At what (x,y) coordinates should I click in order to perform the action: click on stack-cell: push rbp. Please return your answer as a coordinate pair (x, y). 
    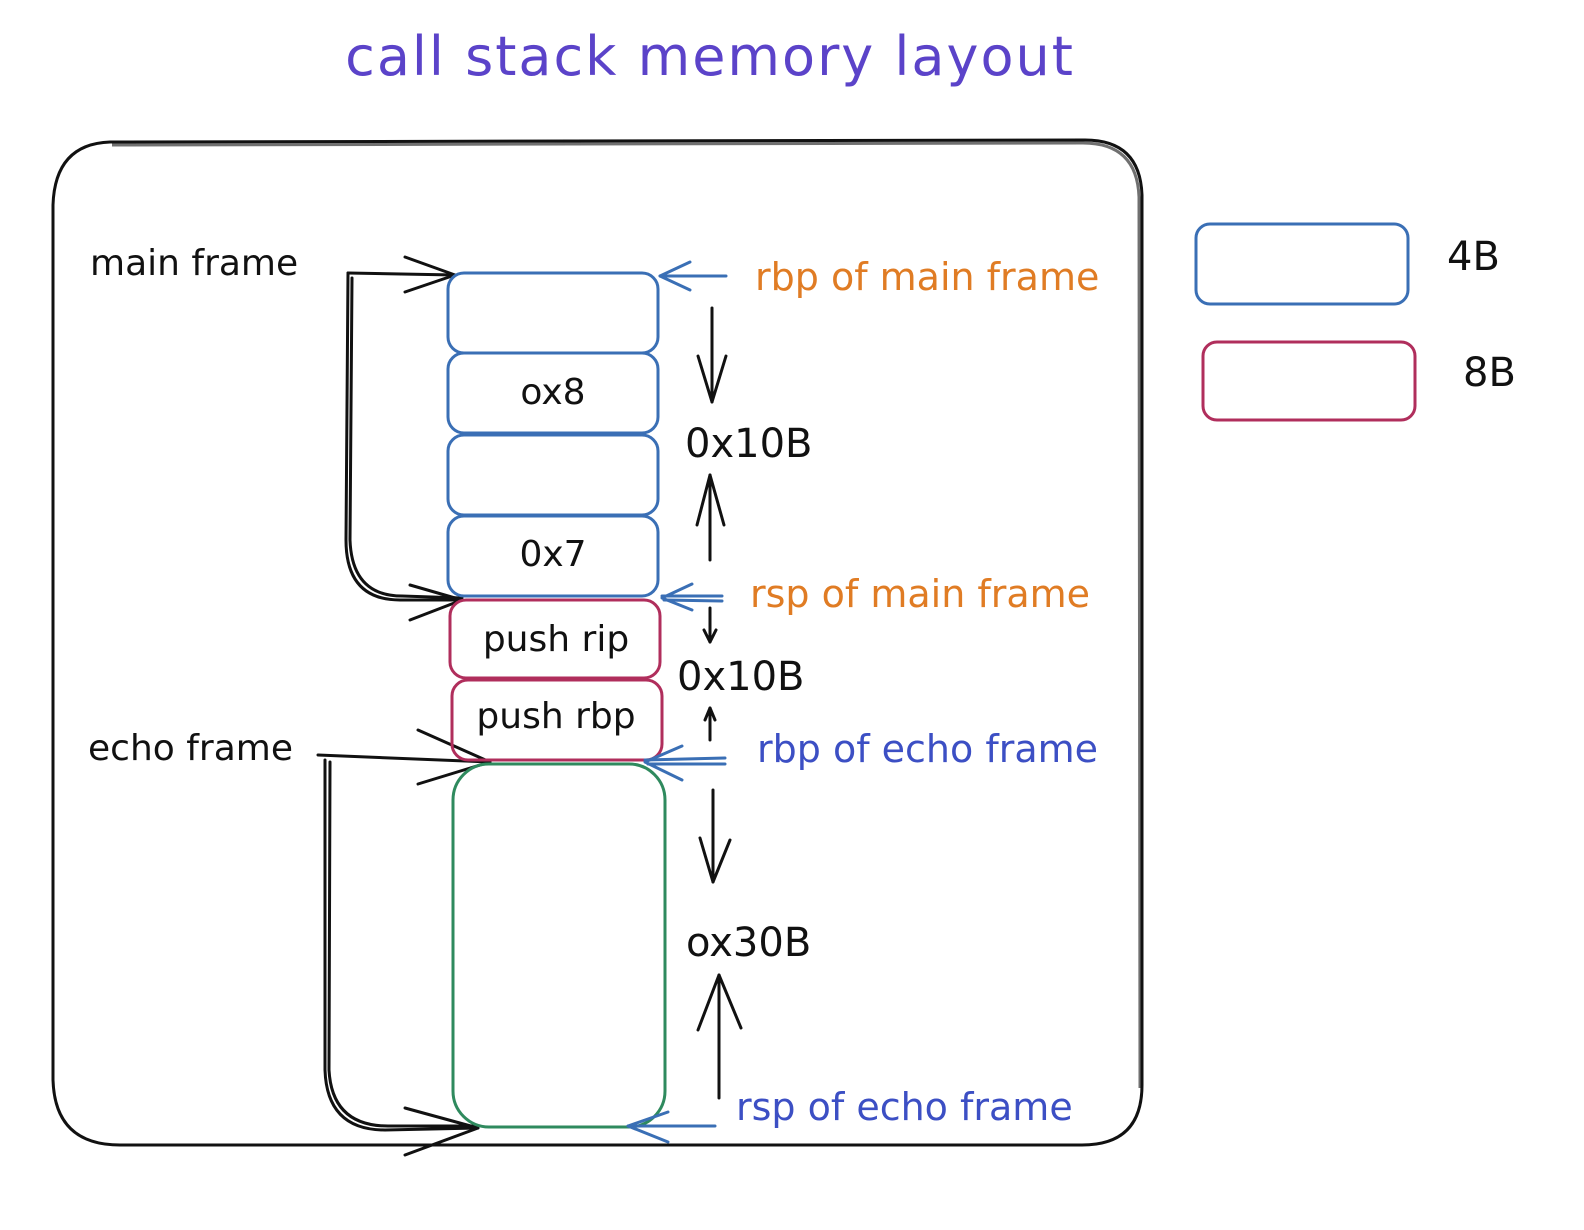
    Looking at the image, I should click on (557, 720).